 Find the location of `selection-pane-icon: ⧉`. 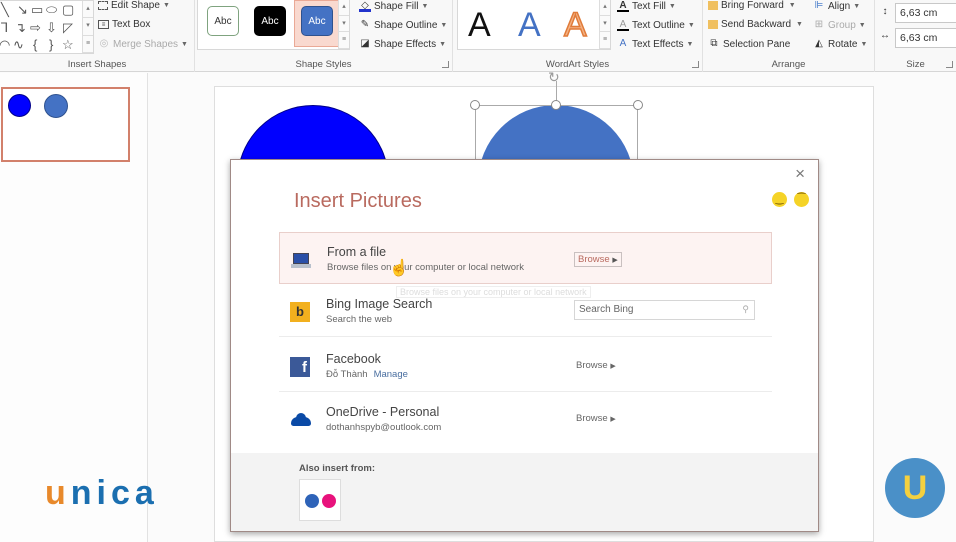

selection-pane-icon: ⧉ is located at coordinates (714, 43).